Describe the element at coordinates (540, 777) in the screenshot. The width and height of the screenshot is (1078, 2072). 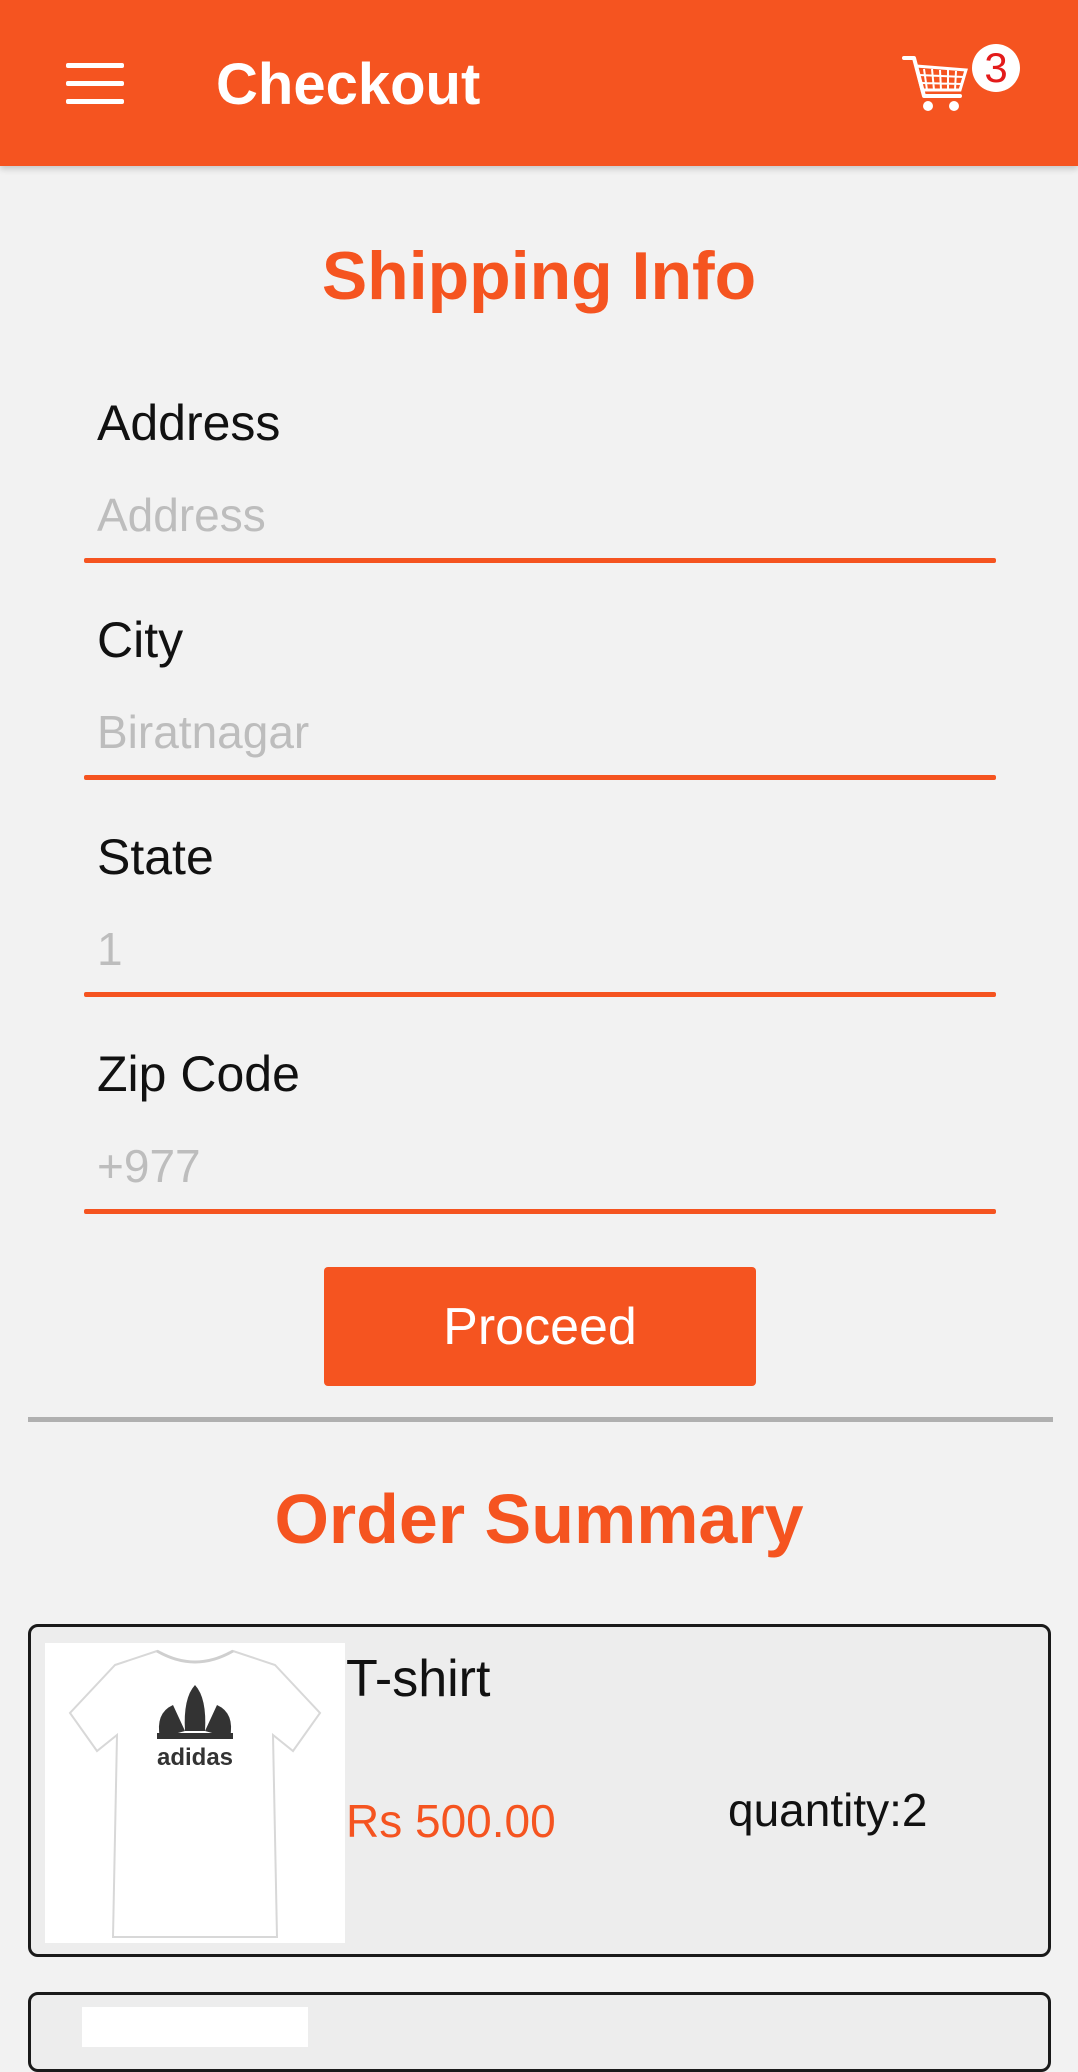
I see `city-underline` at that location.